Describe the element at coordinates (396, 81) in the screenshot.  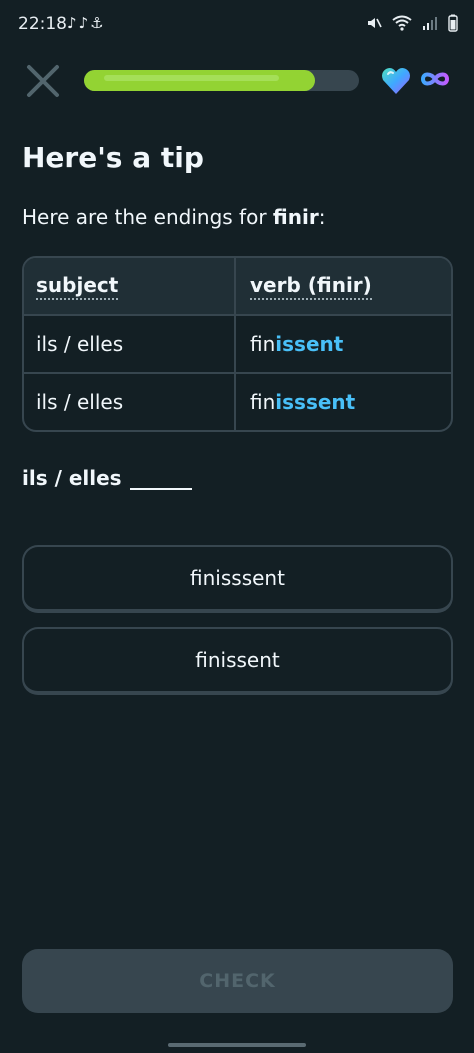
I see `gem-heart-icon` at that location.